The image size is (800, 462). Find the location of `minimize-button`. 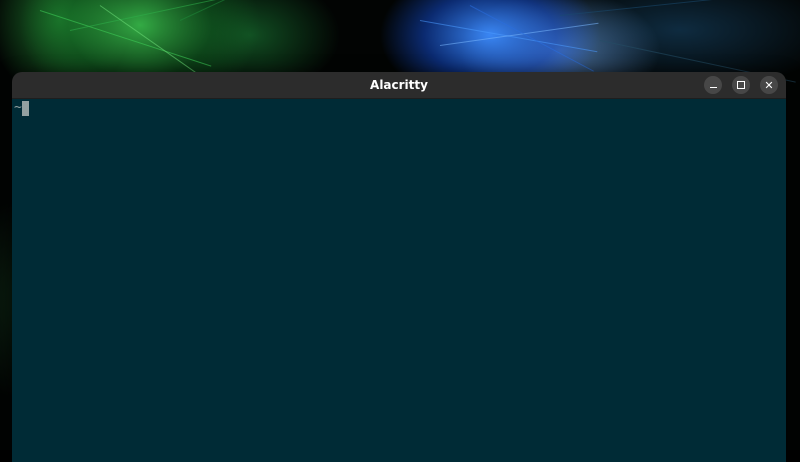

minimize-button is located at coordinates (713, 85).